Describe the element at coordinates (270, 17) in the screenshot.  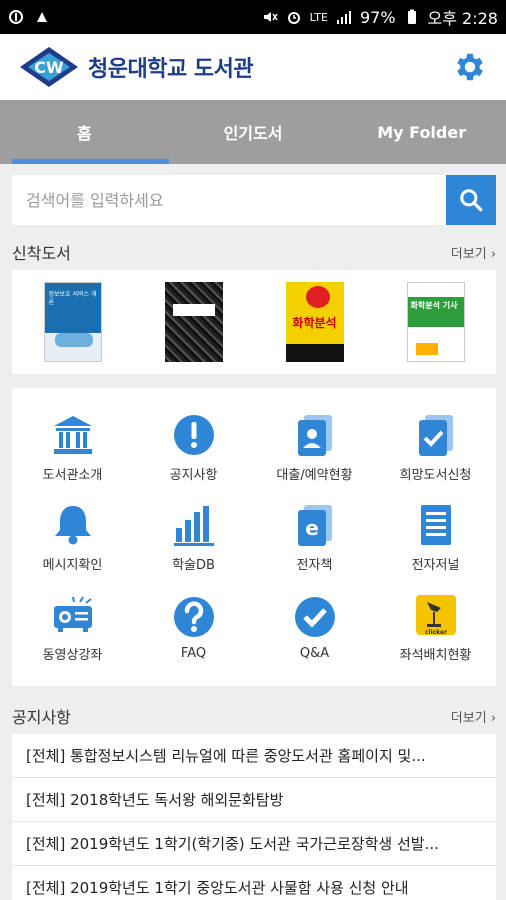
I see `mute-icon` at that location.